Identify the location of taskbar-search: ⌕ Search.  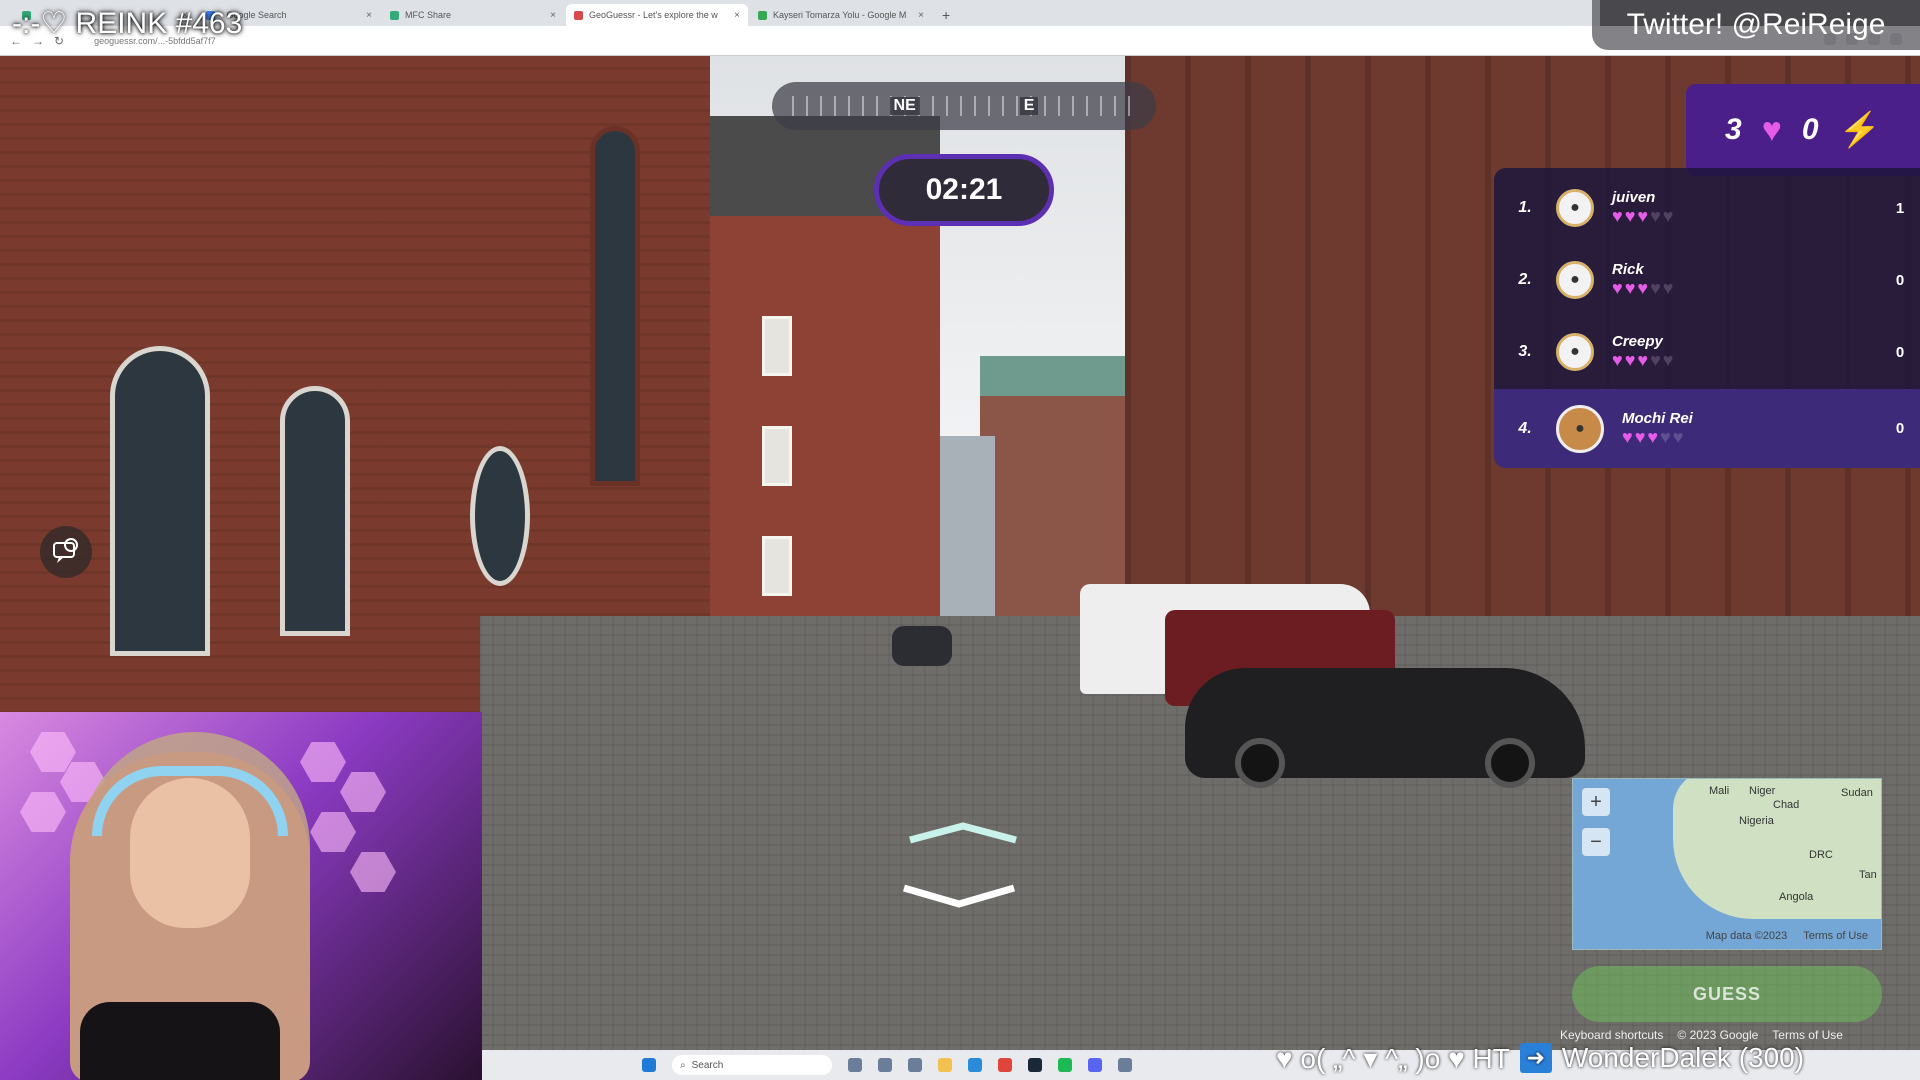
(752, 1065).